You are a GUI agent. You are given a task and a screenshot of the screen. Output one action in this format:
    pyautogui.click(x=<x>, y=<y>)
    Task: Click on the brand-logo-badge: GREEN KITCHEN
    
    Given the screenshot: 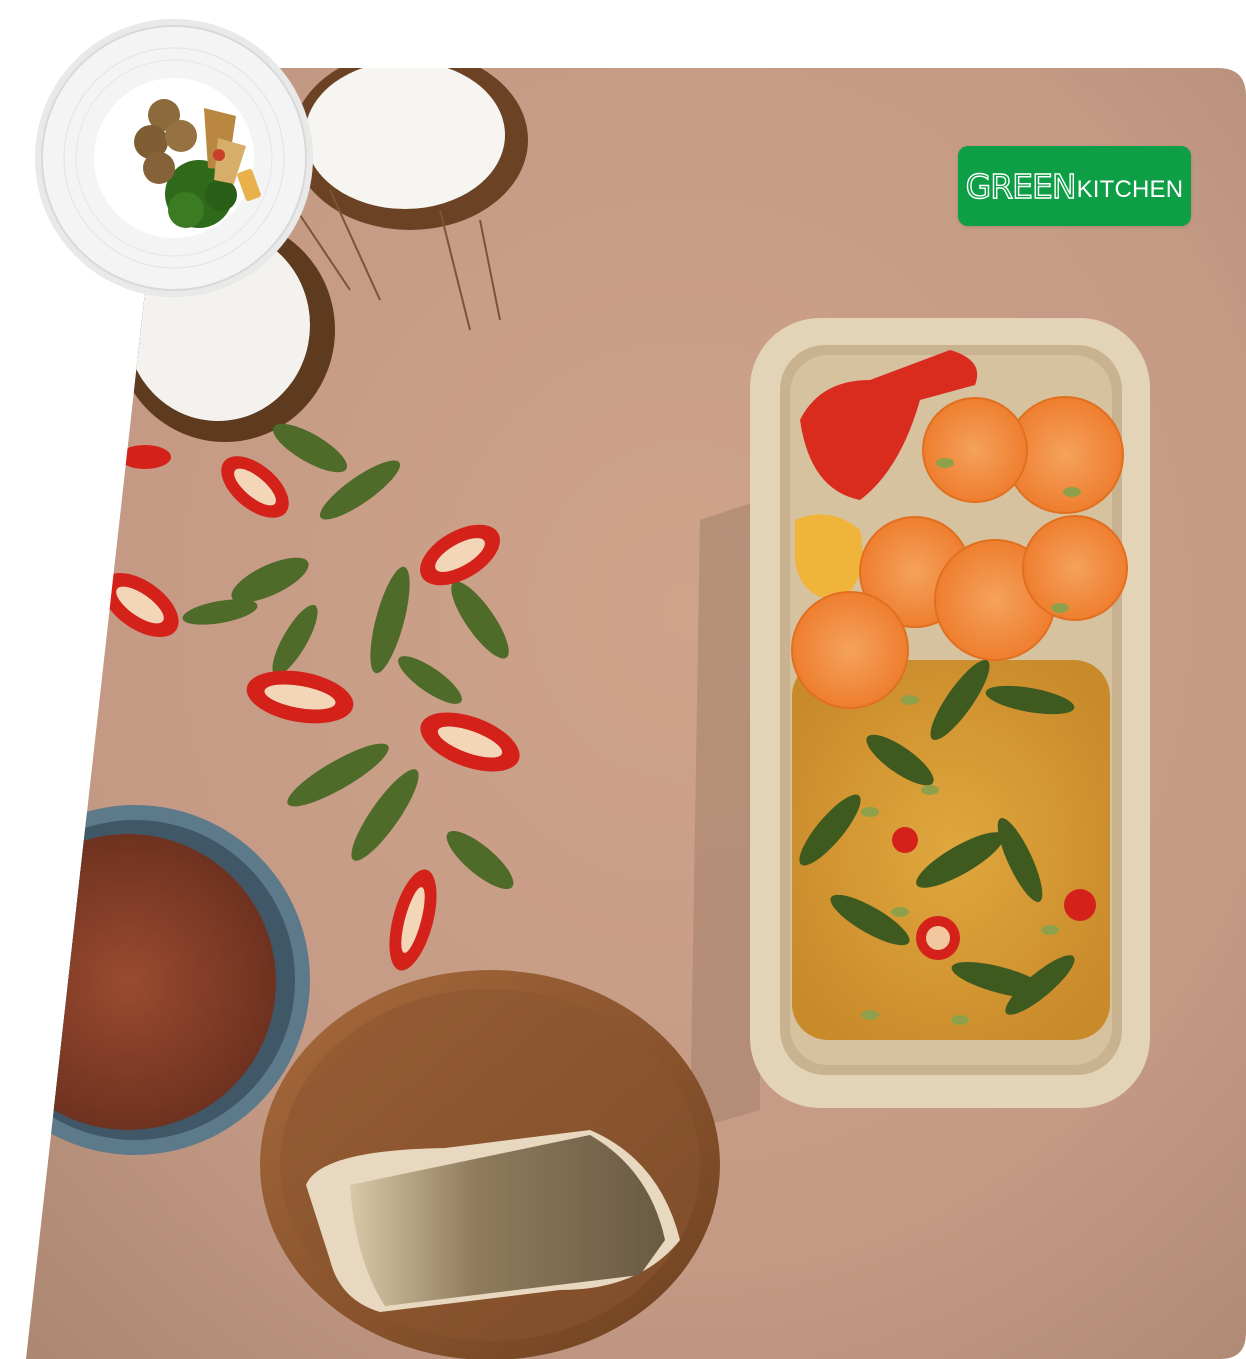 What is the action you would take?
    pyautogui.click(x=1074, y=186)
    